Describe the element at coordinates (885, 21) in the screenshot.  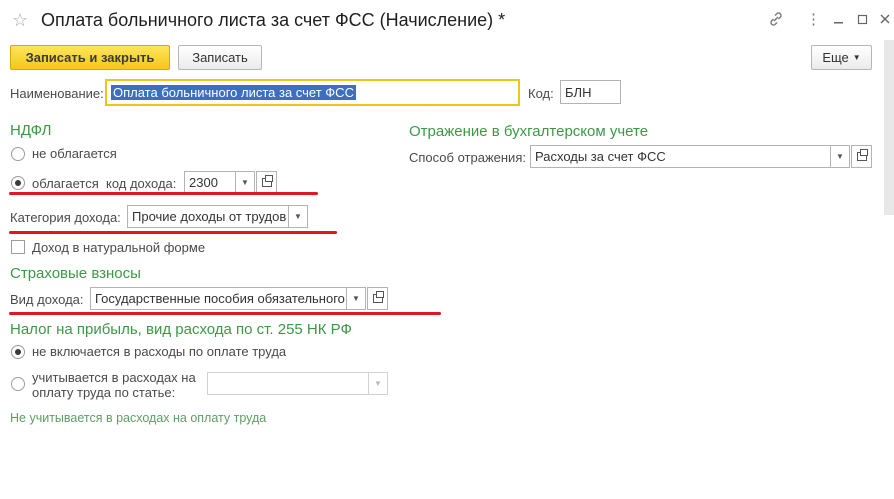
I see `close-icon` at that location.